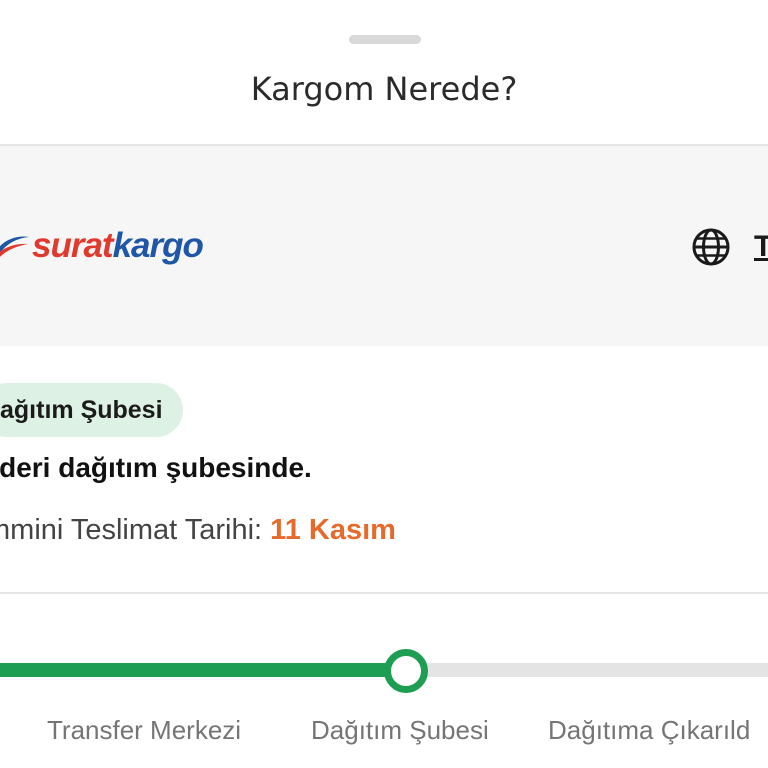  What do you see at coordinates (649, 730) in the screenshot?
I see `step-label-out-for-delivery: Dağıtıma Çıkarıld` at bounding box center [649, 730].